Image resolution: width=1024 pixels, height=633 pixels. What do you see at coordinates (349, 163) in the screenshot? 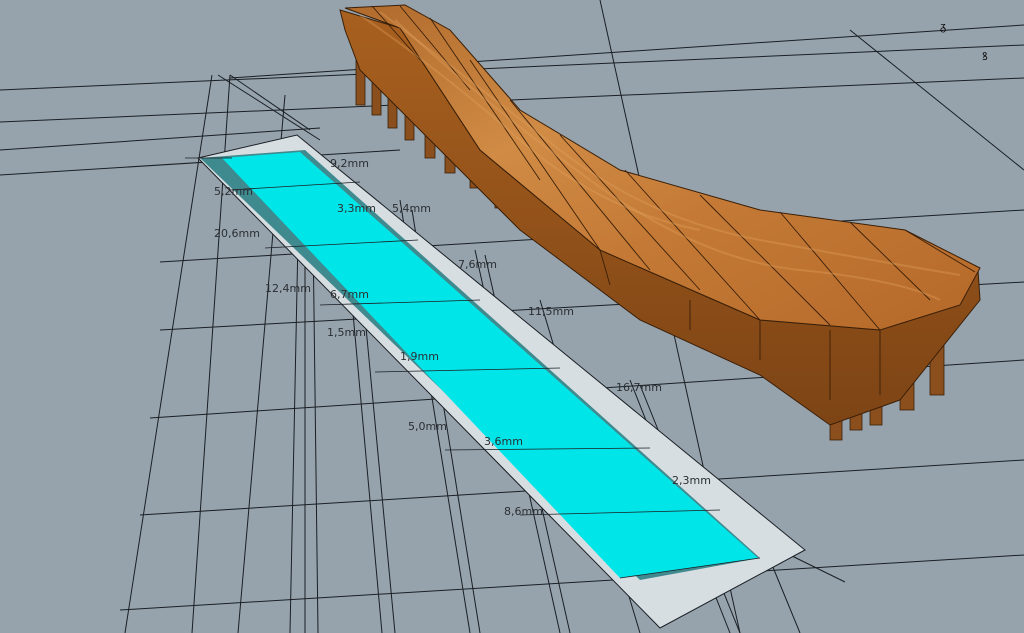
I see `dimension-label: 9,2mm` at bounding box center [349, 163].